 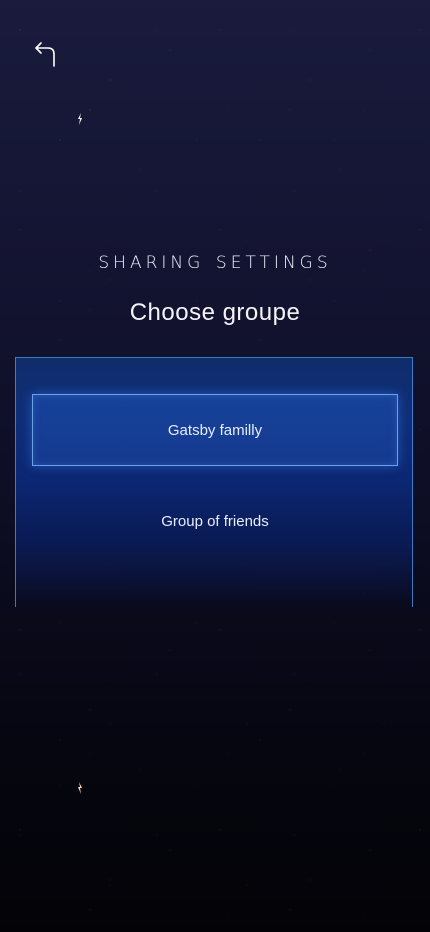 I want to click on page-subtitle: Choose groupe, so click(x=215, y=312).